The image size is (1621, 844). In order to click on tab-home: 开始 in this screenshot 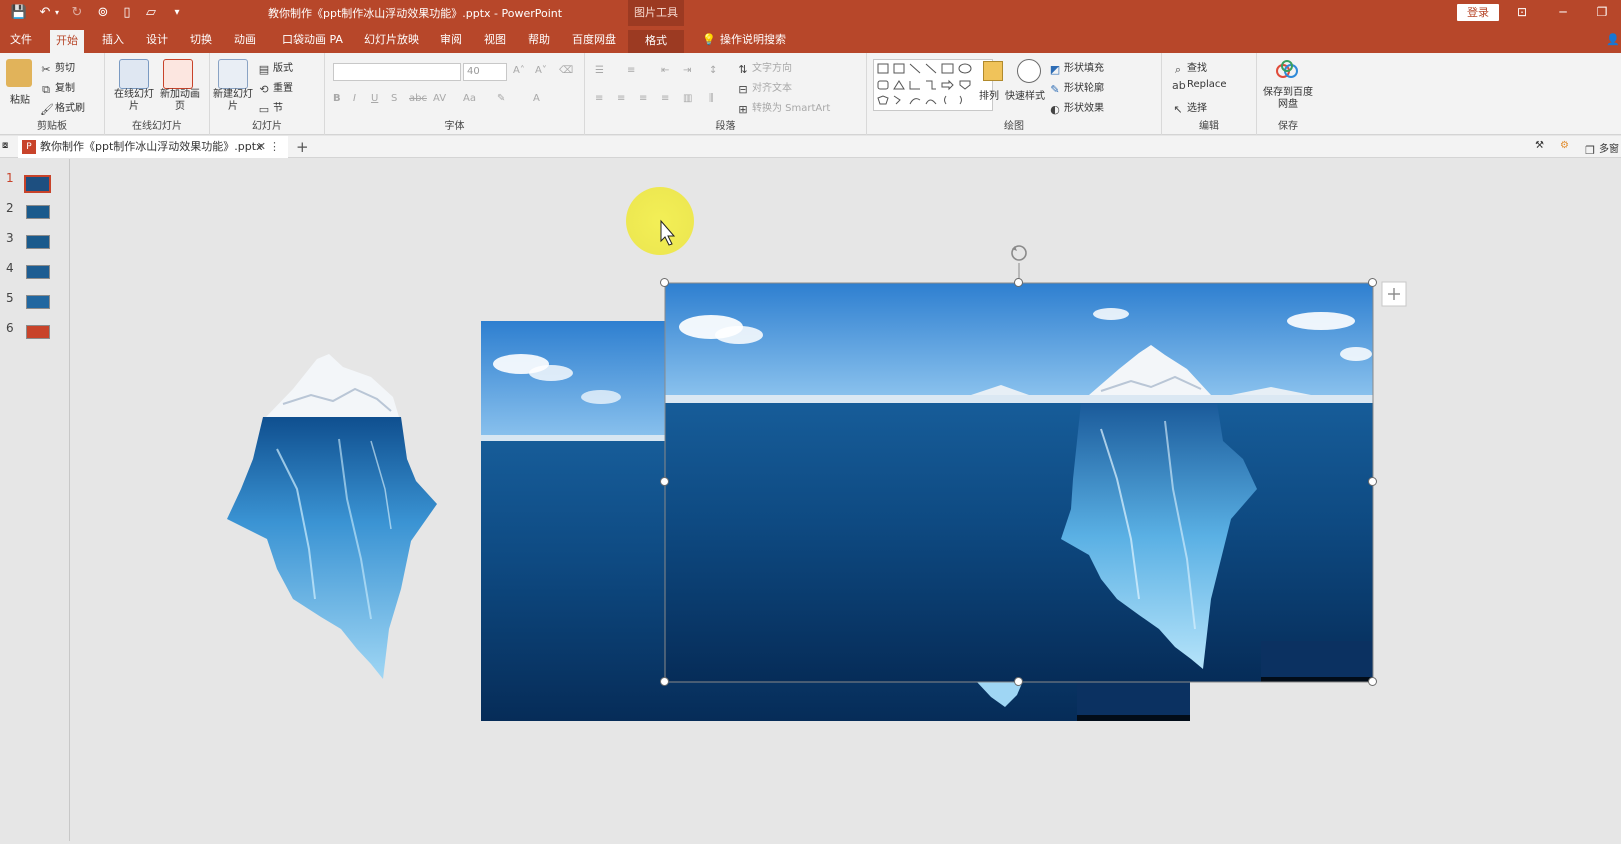, I will do `click(67, 41)`.